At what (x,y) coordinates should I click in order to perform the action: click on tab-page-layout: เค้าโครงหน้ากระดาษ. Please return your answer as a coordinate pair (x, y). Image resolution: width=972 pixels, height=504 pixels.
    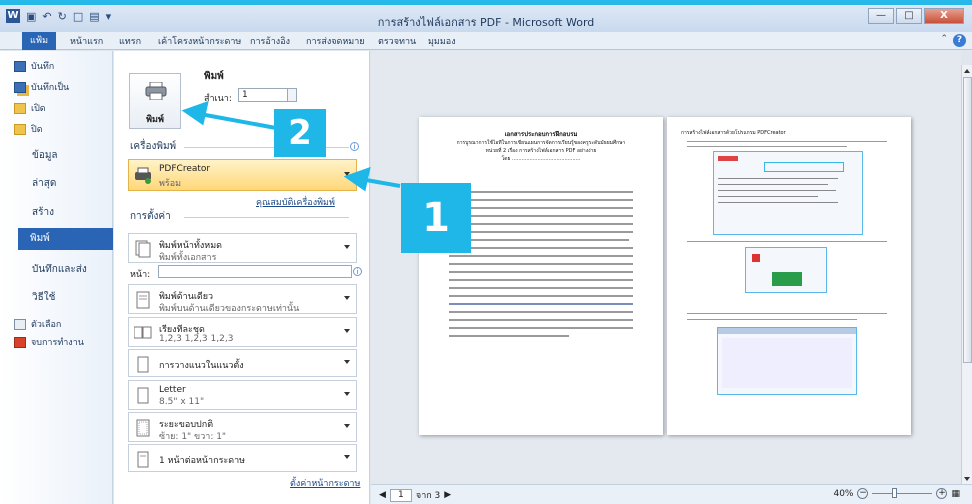
    Looking at the image, I should click on (199, 41).